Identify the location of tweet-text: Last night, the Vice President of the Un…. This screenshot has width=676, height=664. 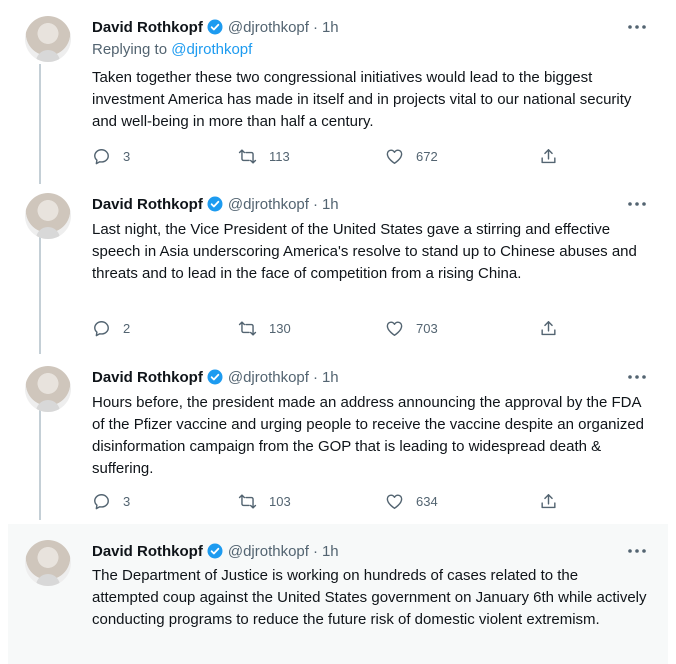
(364, 251).